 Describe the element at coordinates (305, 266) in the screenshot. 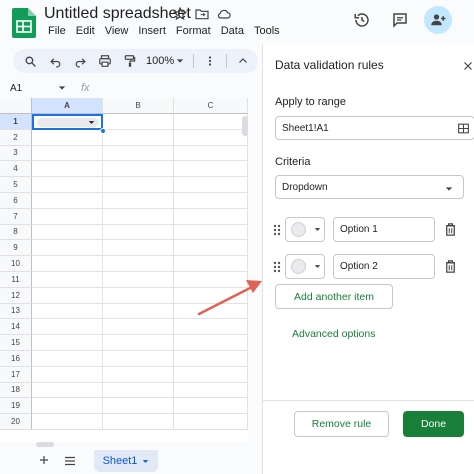

I see `option-color-picker` at that location.